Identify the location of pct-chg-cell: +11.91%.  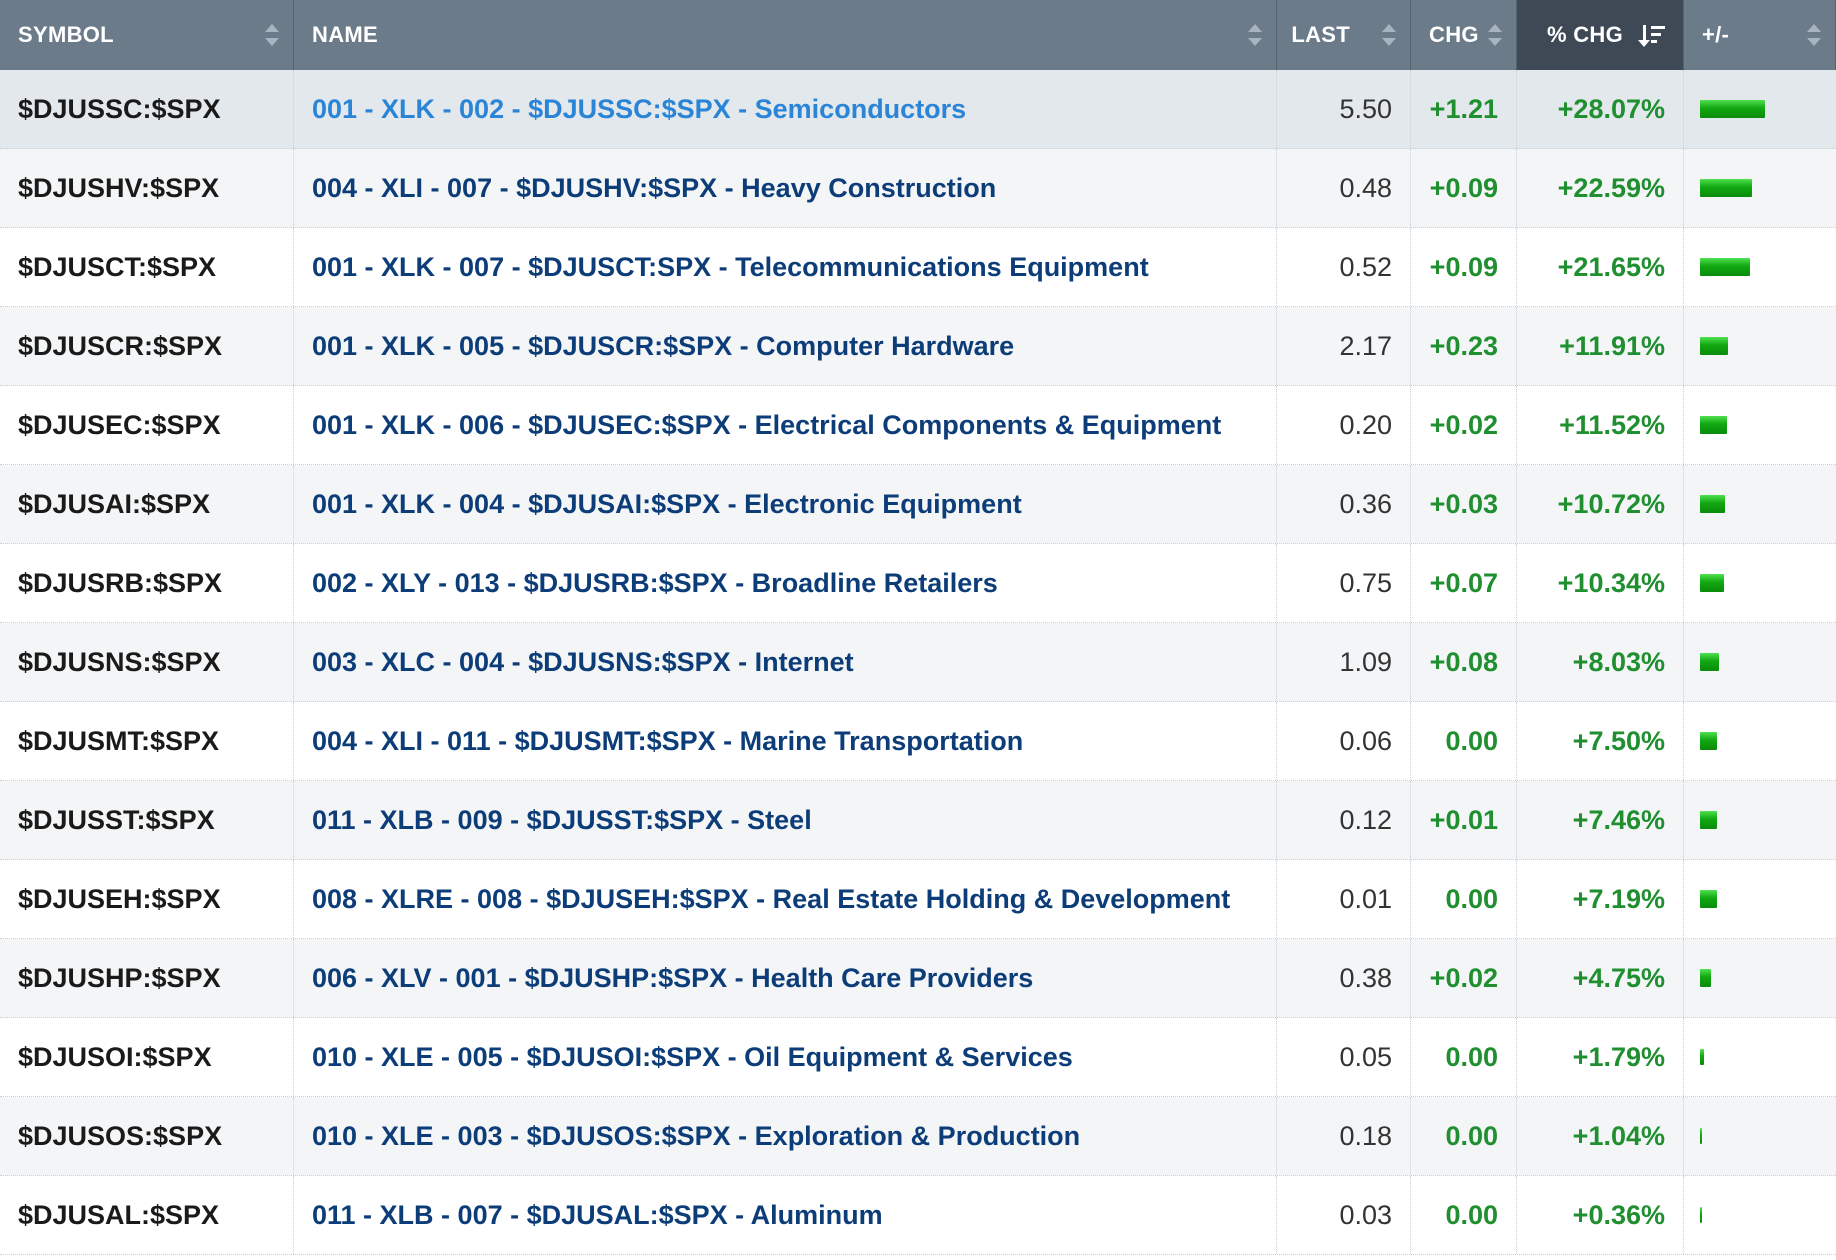
(1600, 346).